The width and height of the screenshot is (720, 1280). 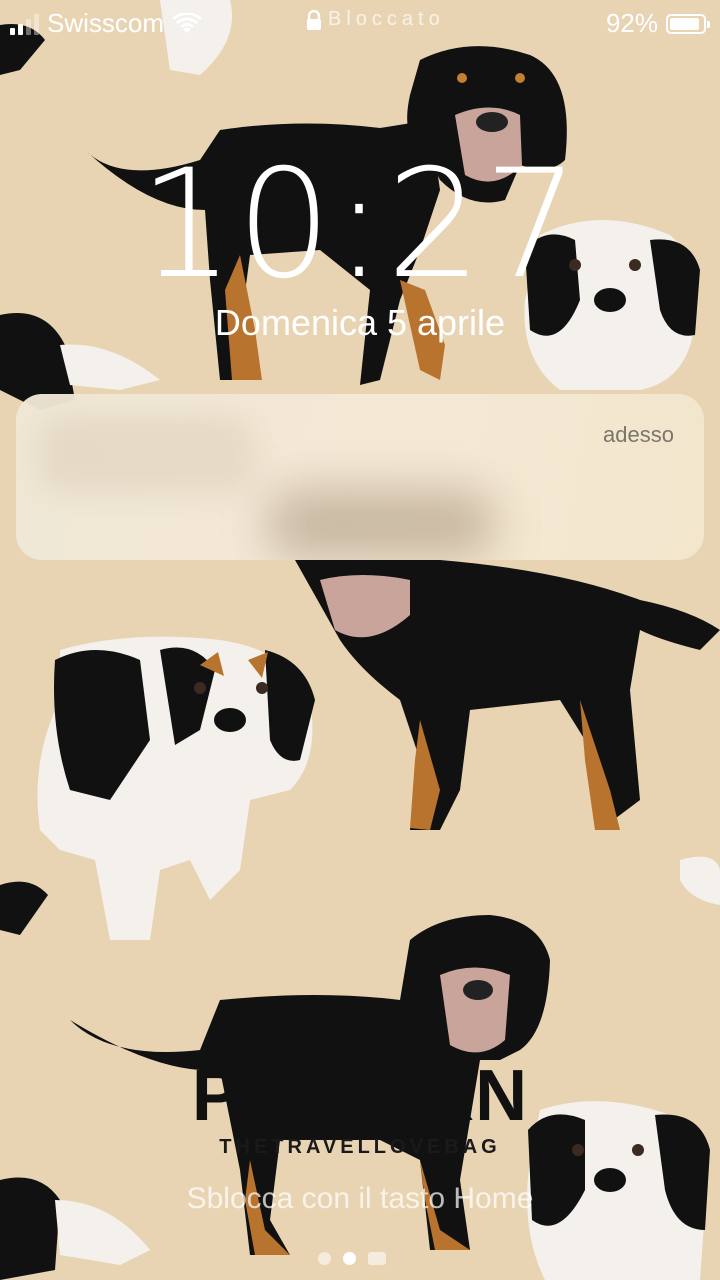 What do you see at coordinates (146, 454) in the screenshot?
I see `notification-blurred-content` at bounding box center [146, 454].